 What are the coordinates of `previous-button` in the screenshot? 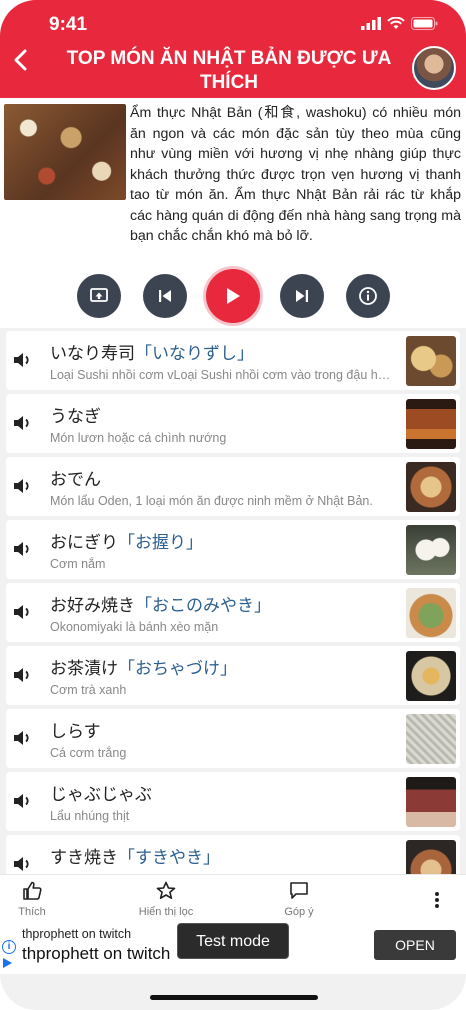 It's located at (165, 296).